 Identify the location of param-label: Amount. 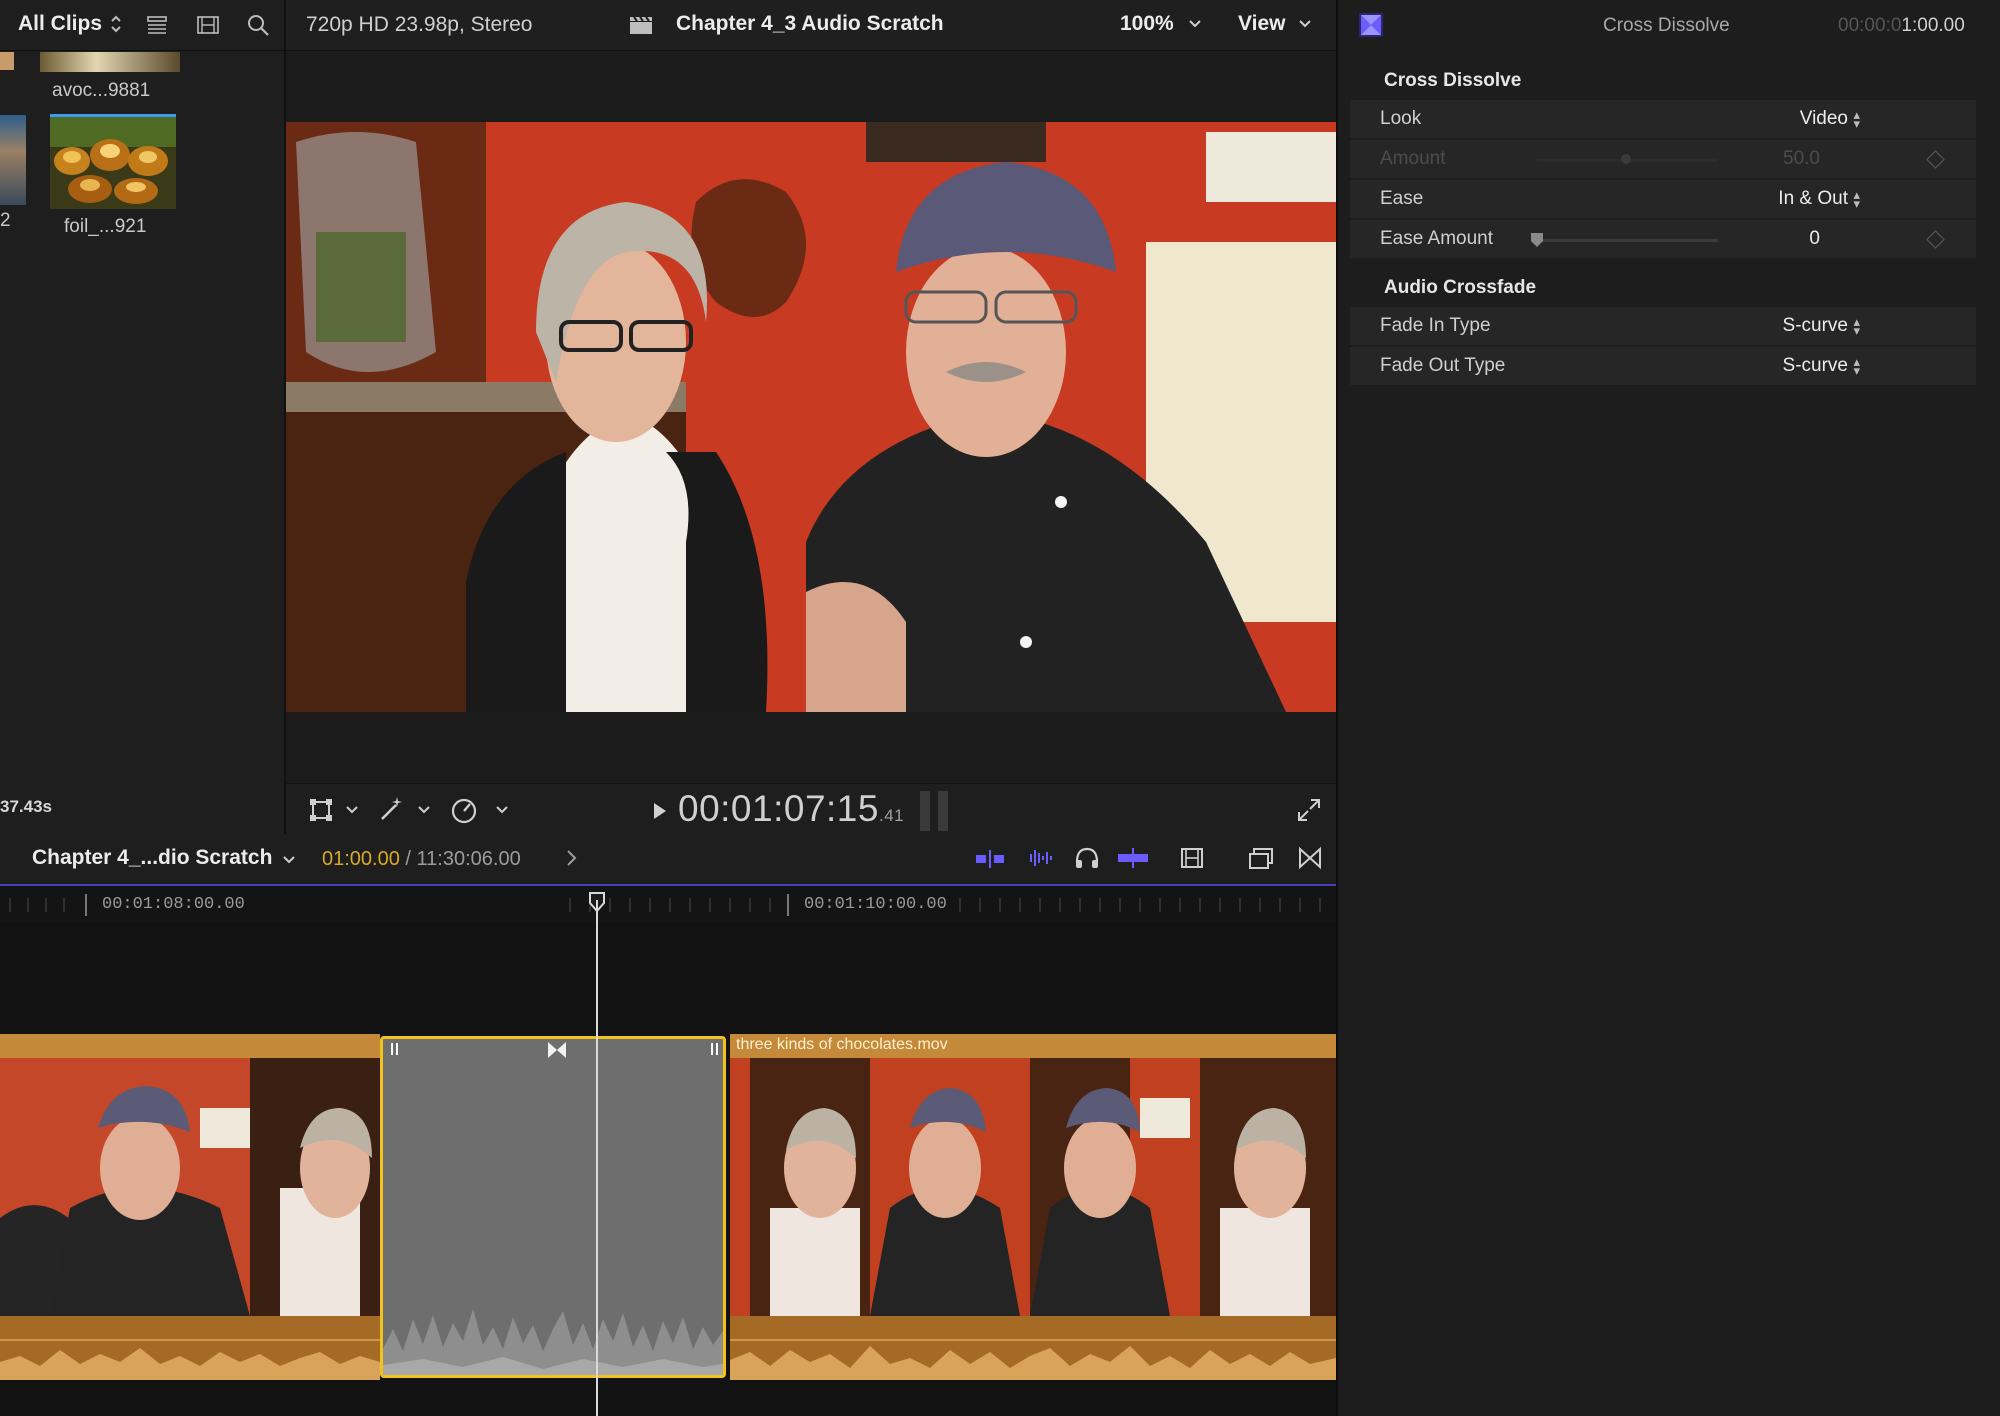
(1413, 158).